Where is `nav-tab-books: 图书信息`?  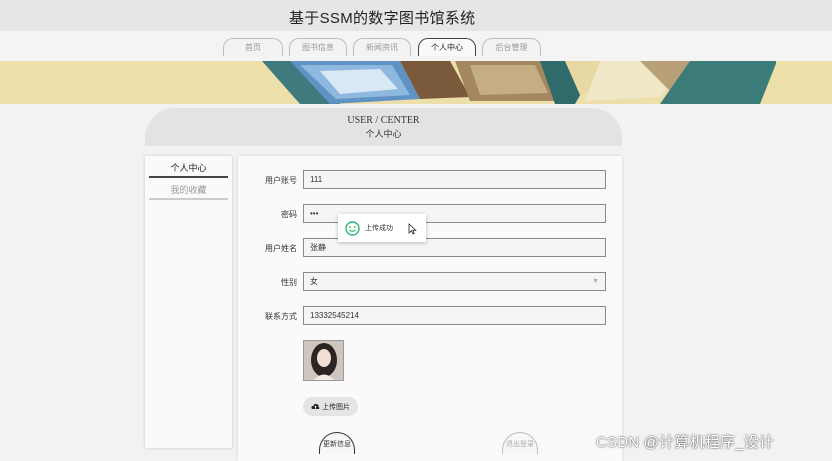
nav-tab-books: 图书信息 is located at coordinates (318, 47).